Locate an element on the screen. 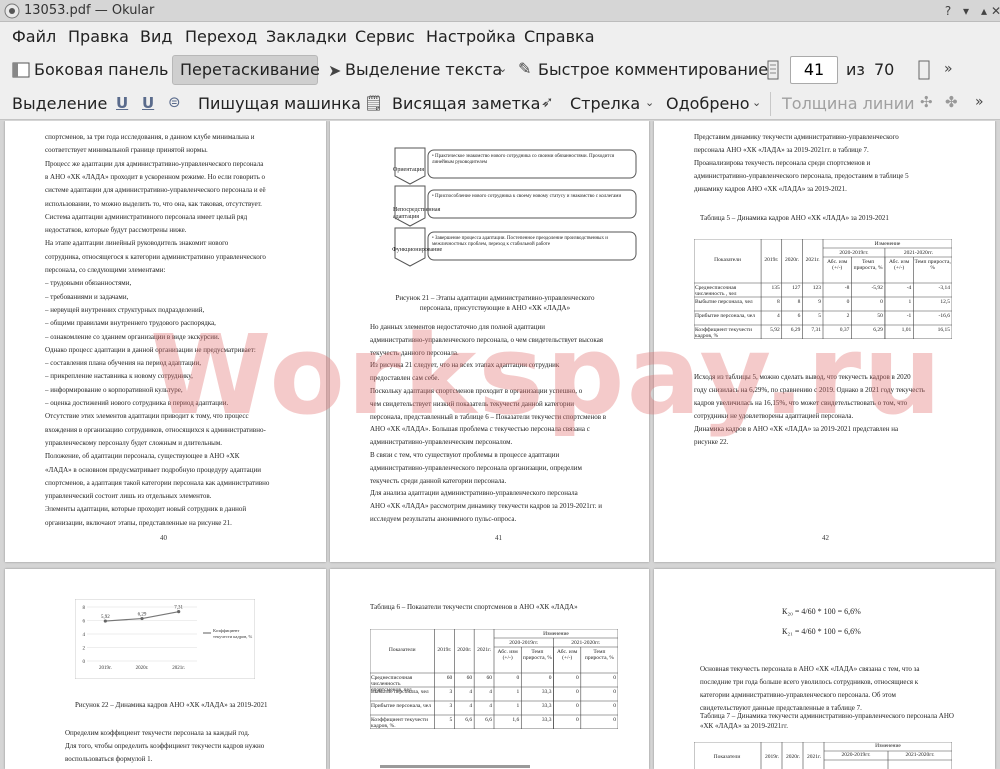 The image size is (1000, 769). line-width-button: Толщина линии is located at coordinates (848, 103).